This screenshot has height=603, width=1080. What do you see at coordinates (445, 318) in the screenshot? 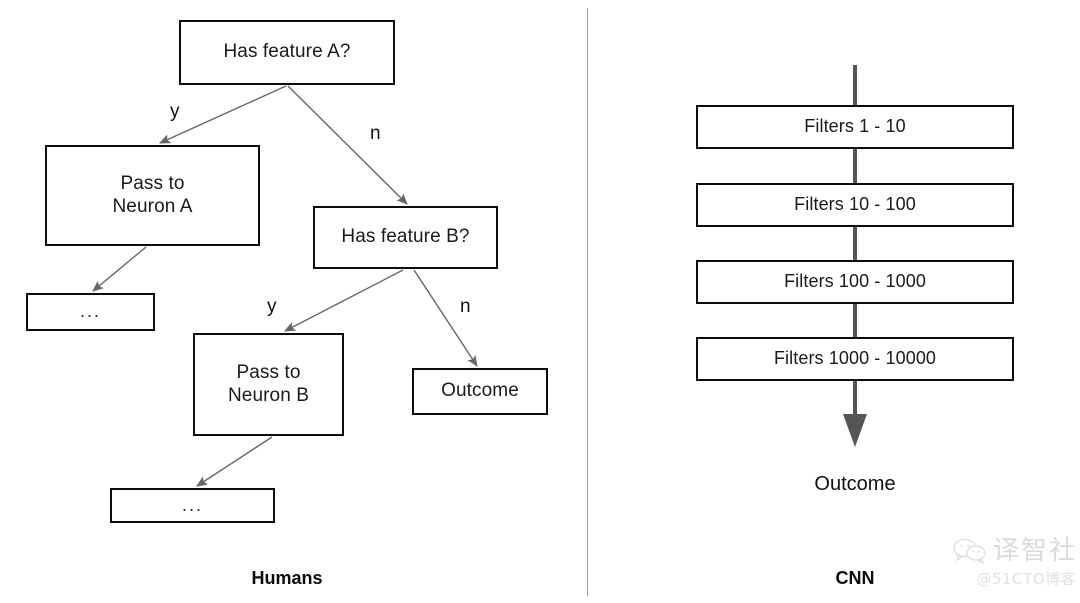
I see `edge-feature-b-to-outcome` at bounding box center [445, 318].